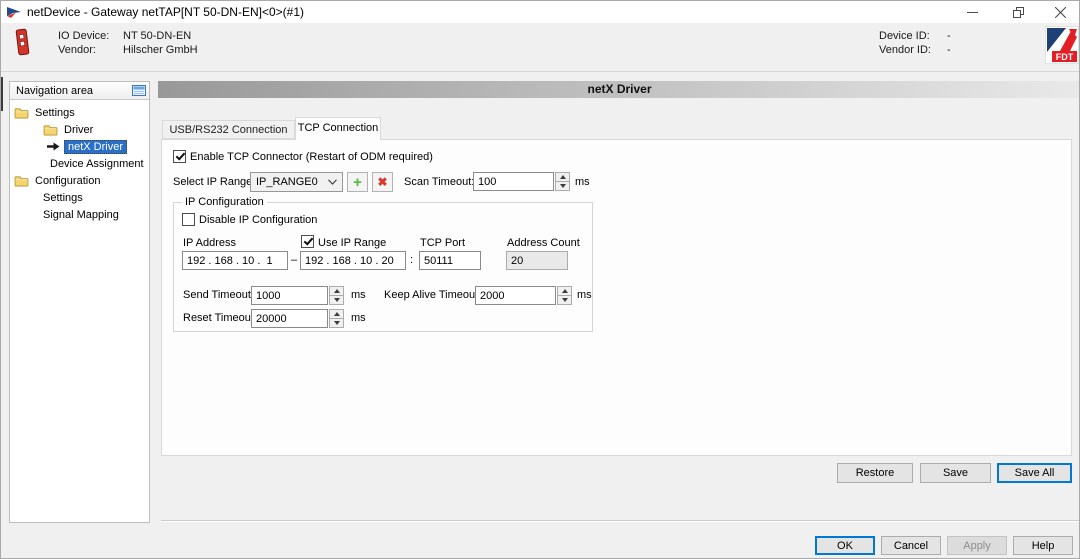  I want to click on device-icon, so click(22, 44).